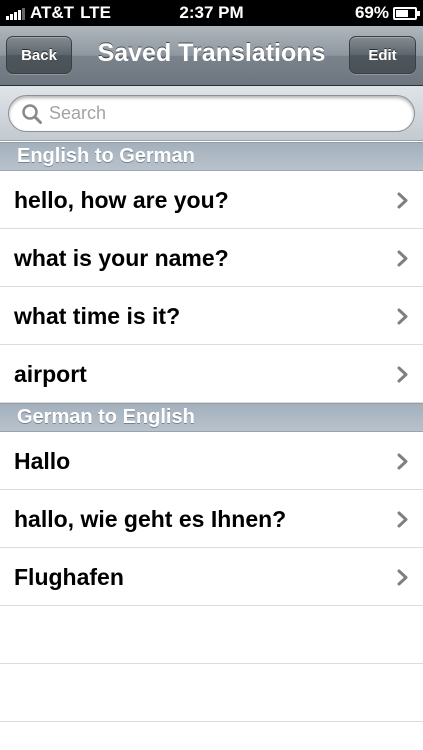 Image resolution: width=423 pixels, height=750 pixels. Describe the element at coordinates (382, 55) in the screenshot. I see `edit-button: Edit` at that location.